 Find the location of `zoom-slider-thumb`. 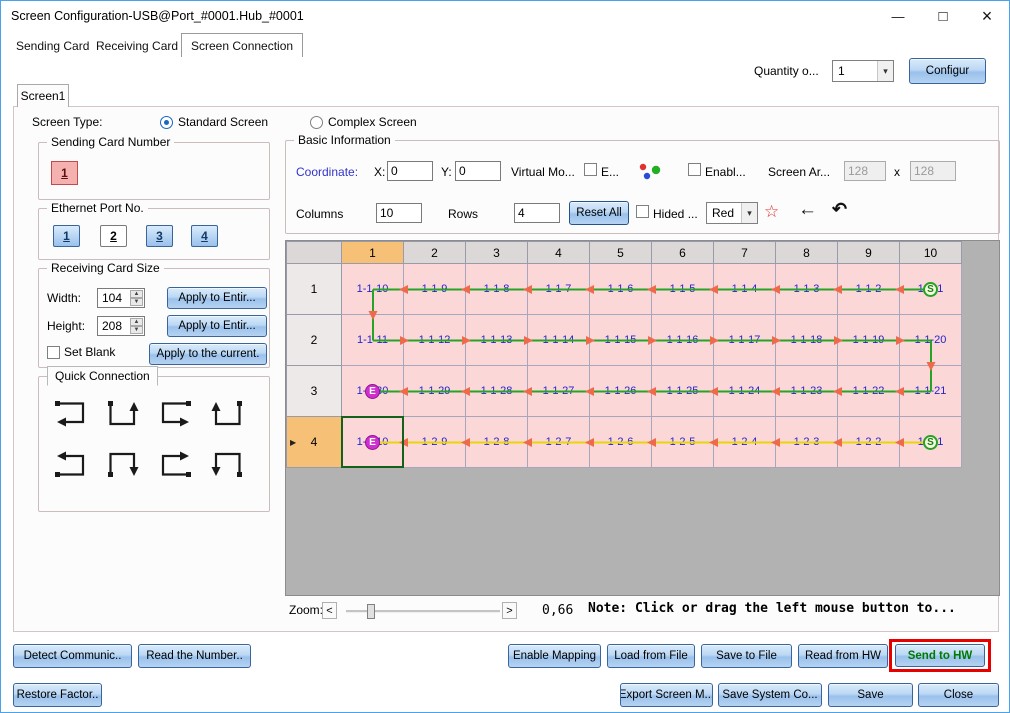

zoom-slider-thumb is located at coordinates (371, 611).